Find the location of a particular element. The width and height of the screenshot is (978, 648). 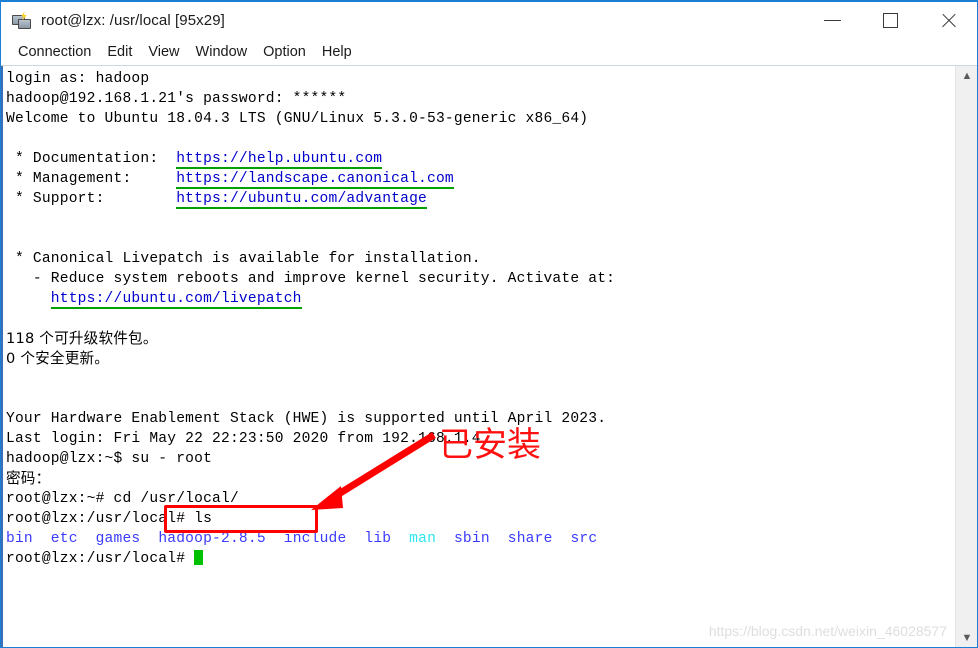

close-button is located at coordinates (948, 20).